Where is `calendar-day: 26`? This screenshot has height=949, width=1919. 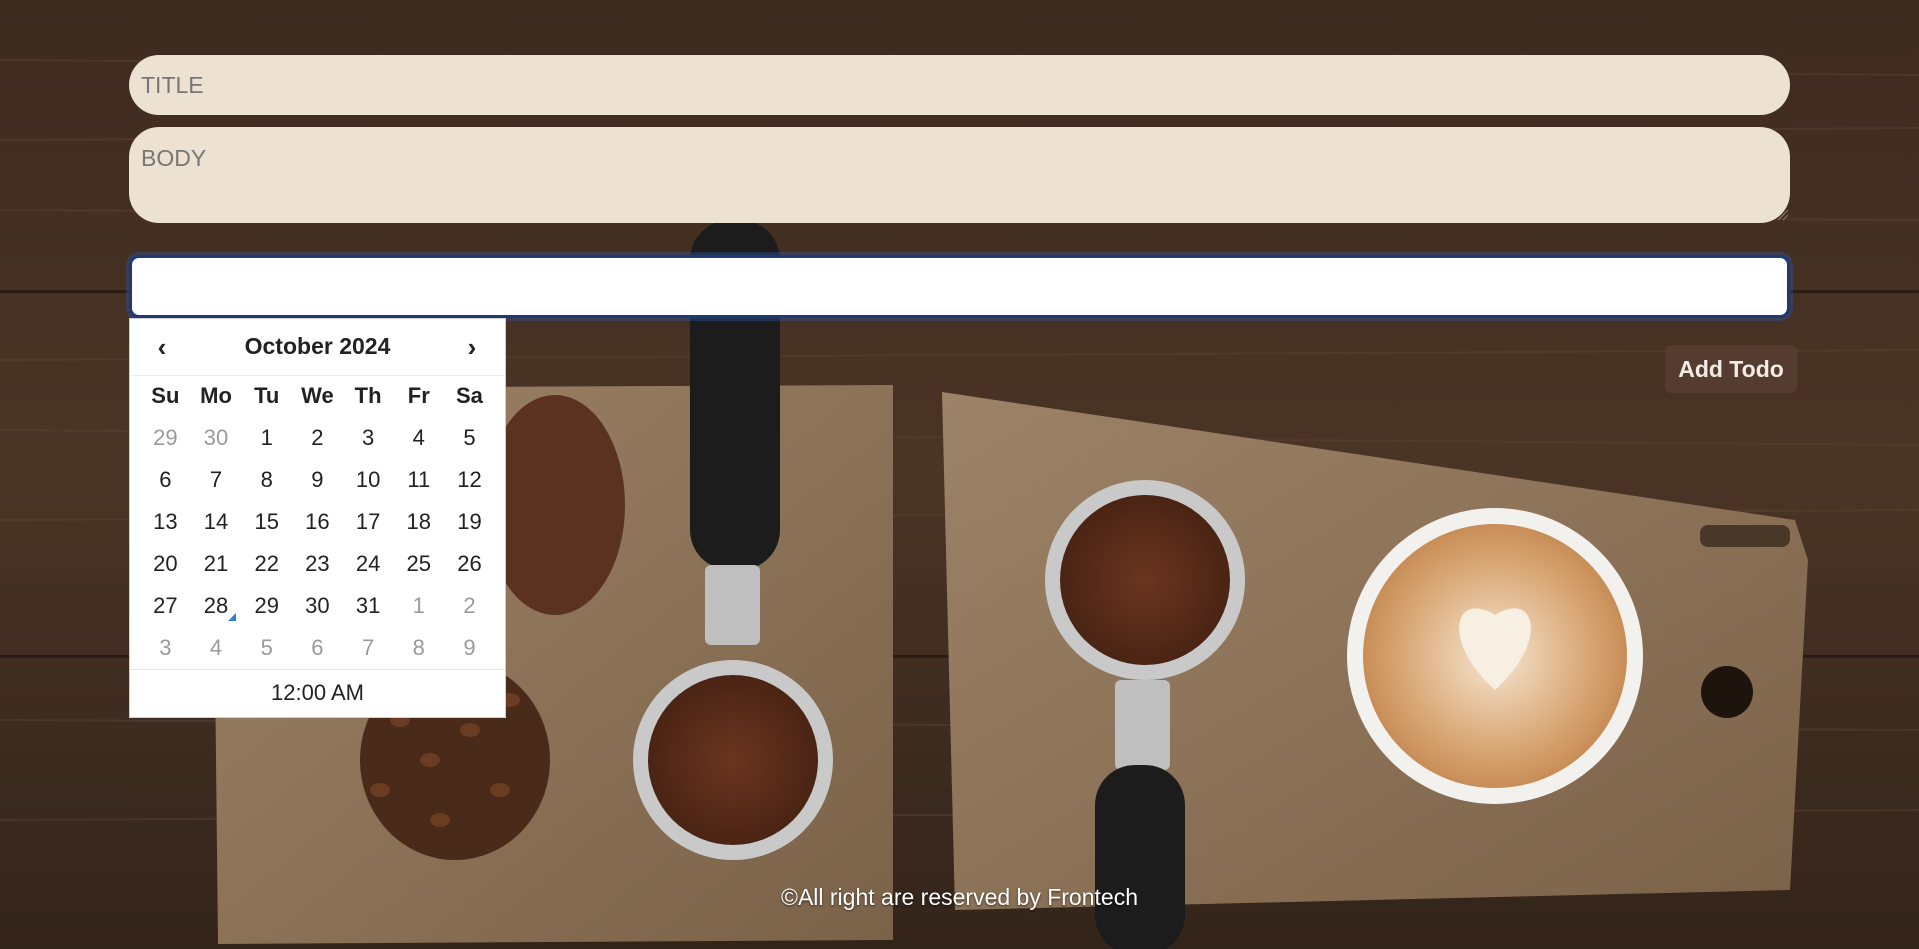 calendar-day: 26 is located at coordinates (469, 564).